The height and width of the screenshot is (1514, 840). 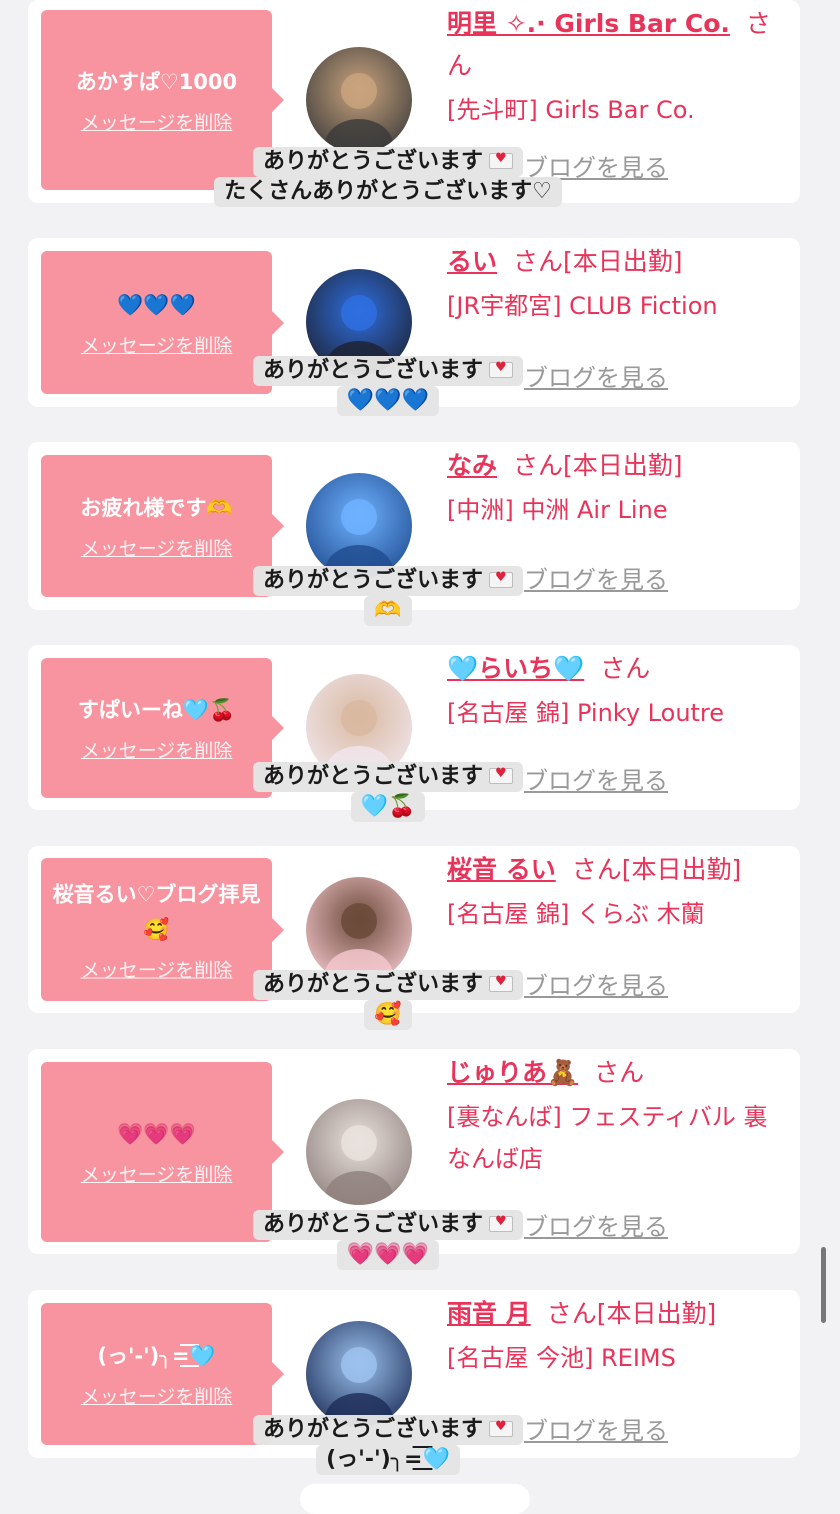 I want to click on reply-text: ありがとうございます 🥰, so click(x=388, y=1000).